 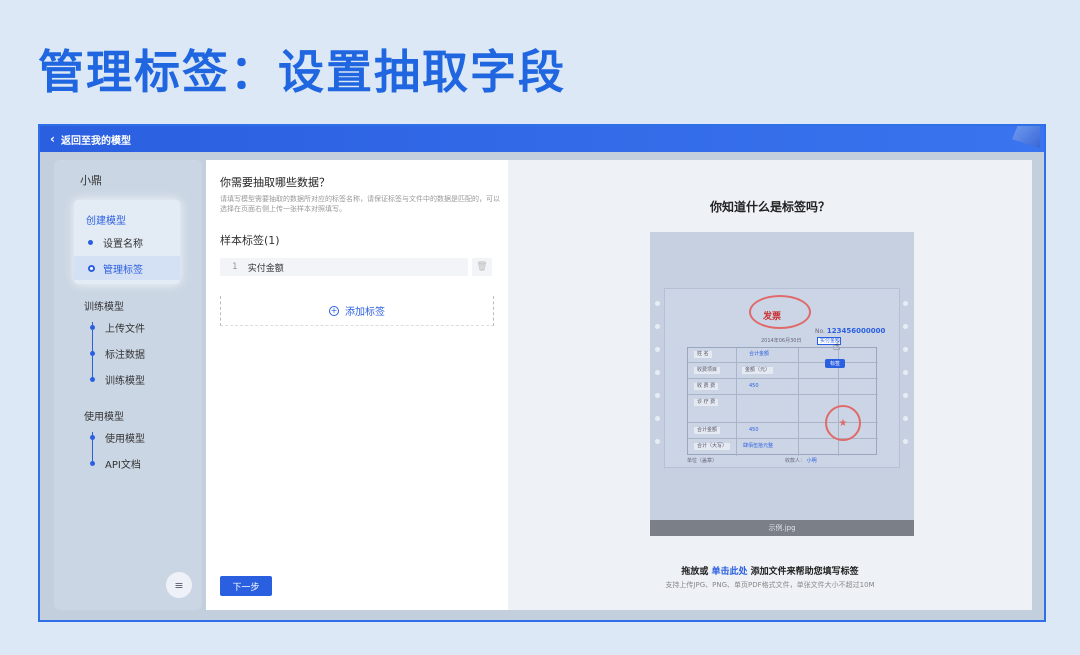 I want to click on sample-filename: 示例.jpg, so click(x=782, y=528).